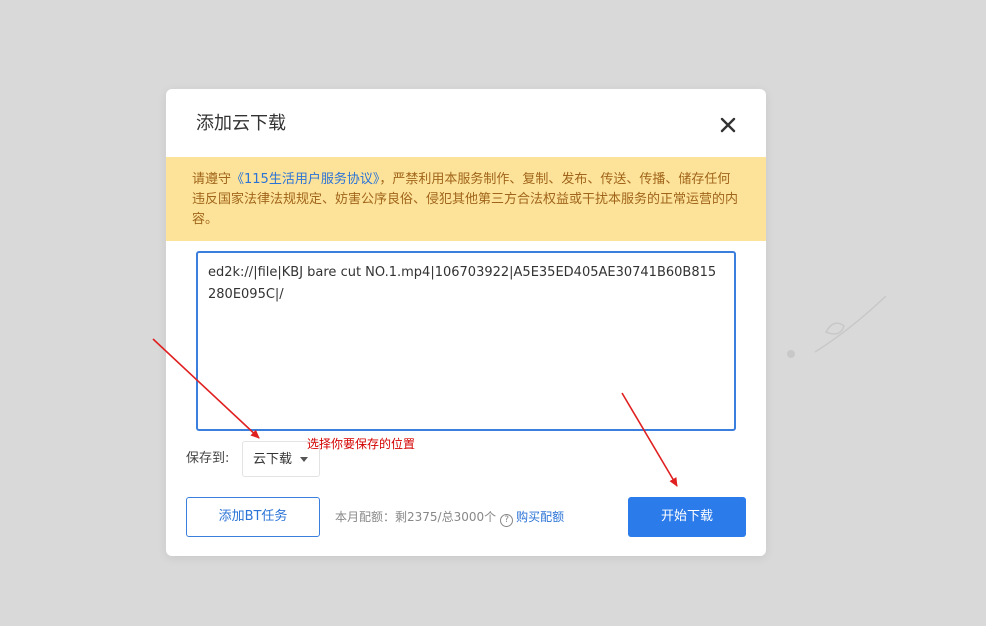  I want to click on notice-prefix: 请遵守, so click(212, 179).